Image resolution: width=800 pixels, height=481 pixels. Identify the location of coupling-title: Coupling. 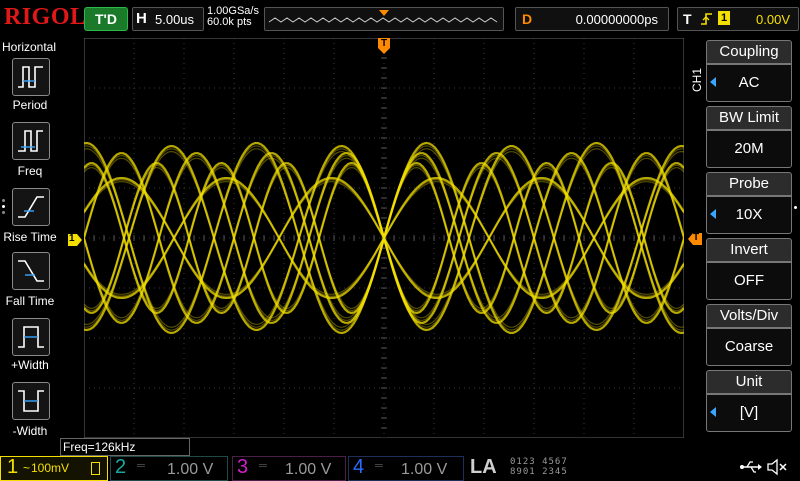
(749, 52).